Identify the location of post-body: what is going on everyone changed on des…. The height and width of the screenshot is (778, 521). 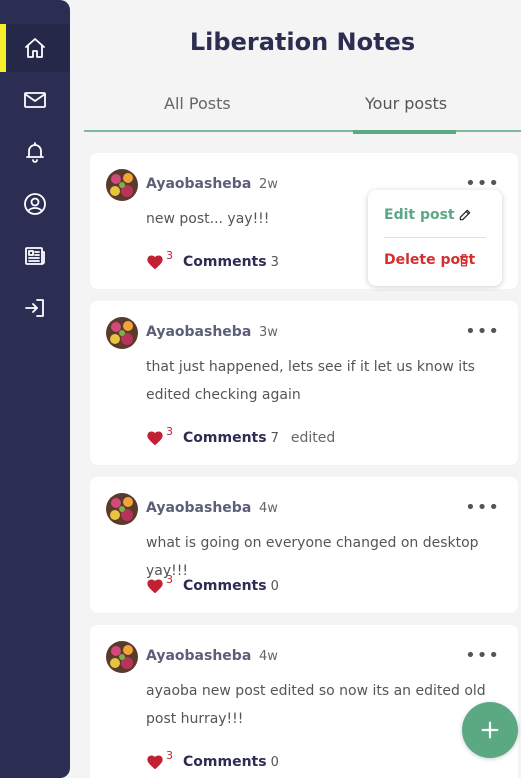
(312, 557).